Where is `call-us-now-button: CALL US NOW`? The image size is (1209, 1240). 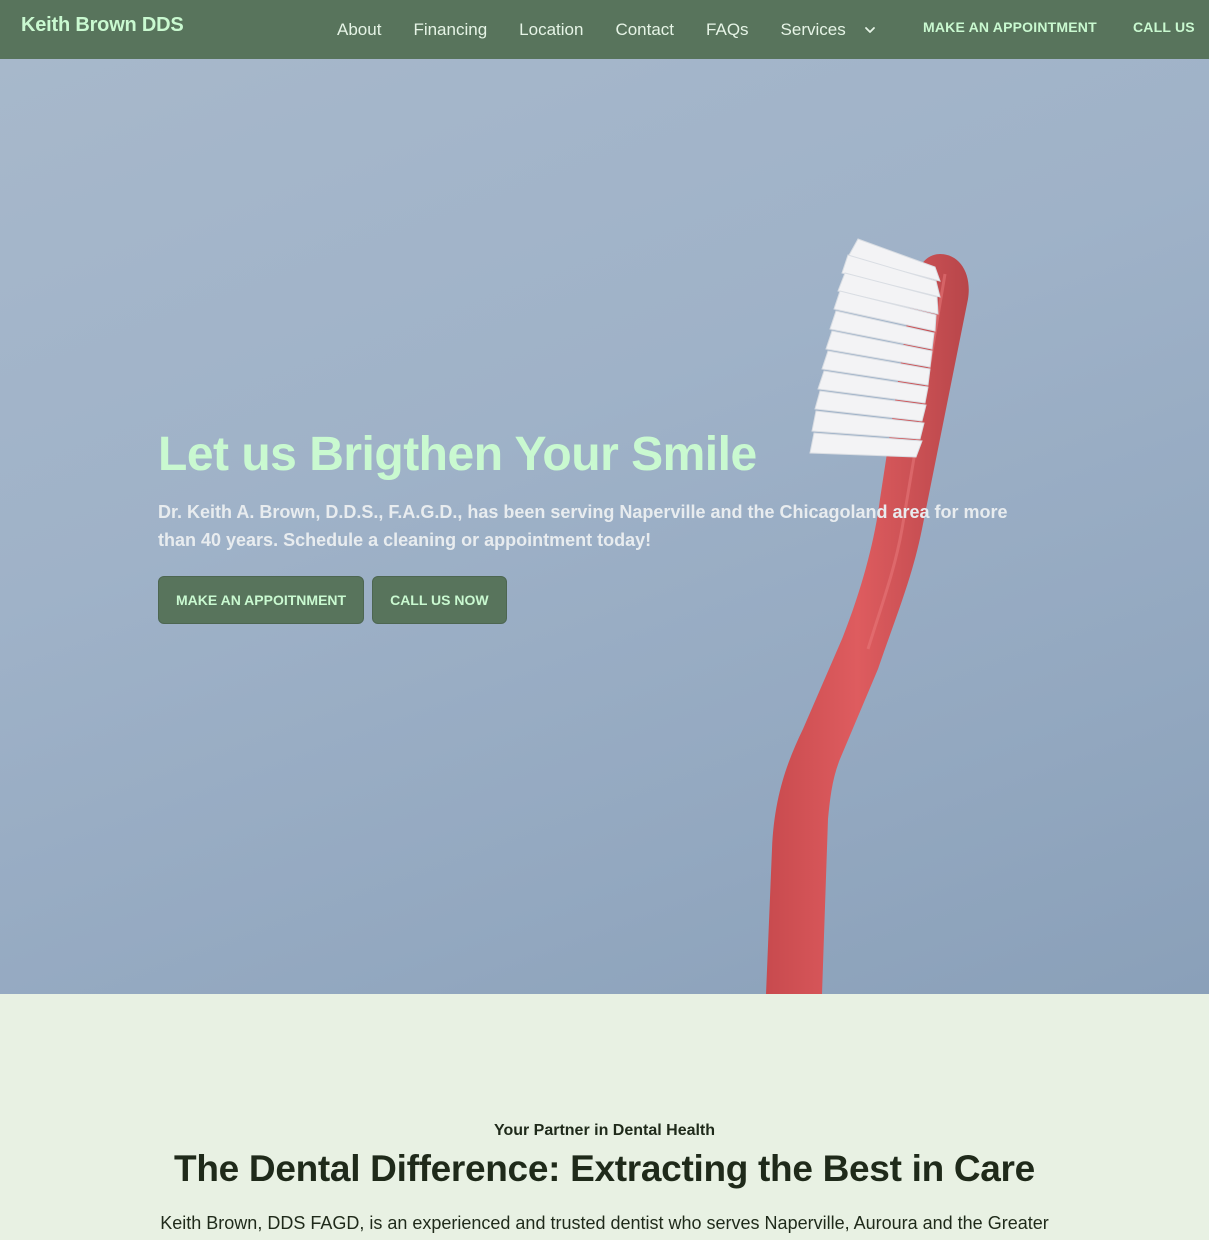
call-us-now-button: CALL US NOW is located at coordinates (439, 600).